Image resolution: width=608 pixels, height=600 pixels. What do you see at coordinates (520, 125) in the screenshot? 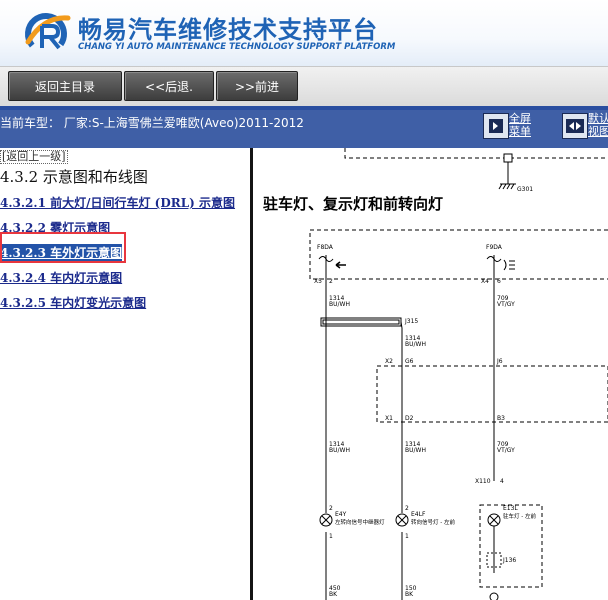
I see `fullscreen-label: 全屏 菜单` at bounding box center [520, 125].